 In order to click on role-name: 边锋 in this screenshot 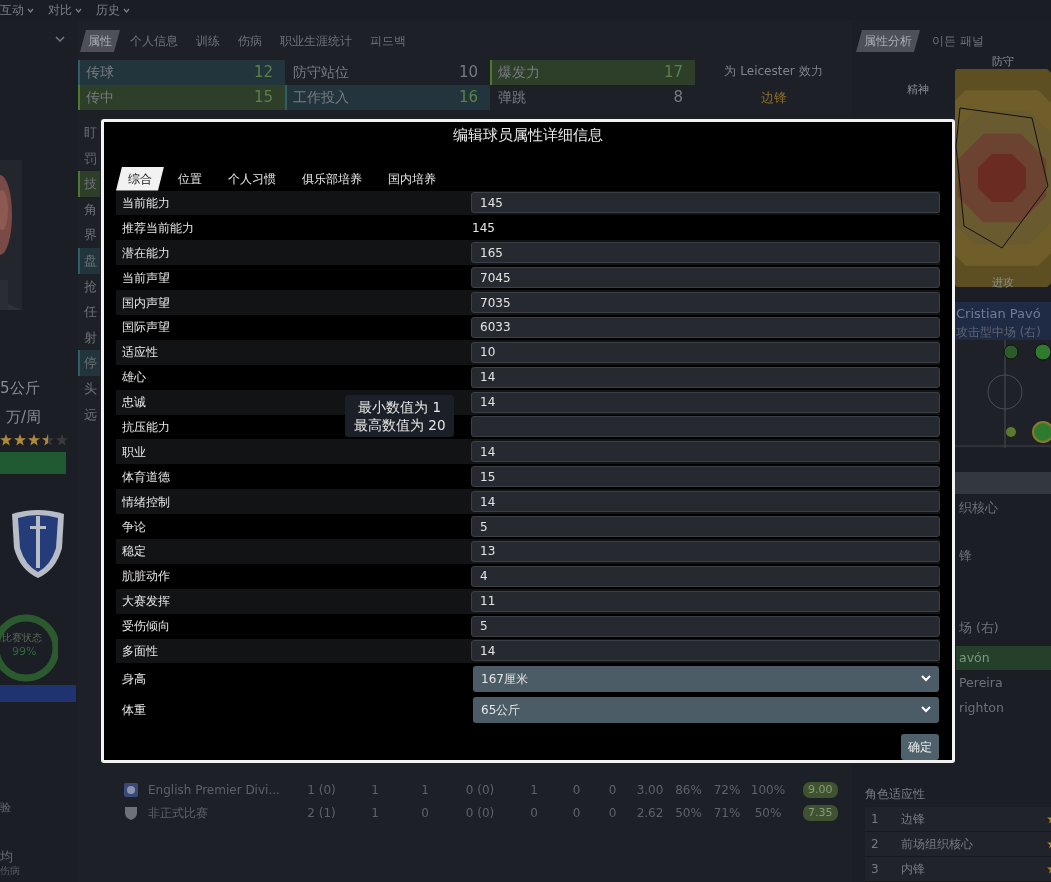, I will do `click(913, 819)`.